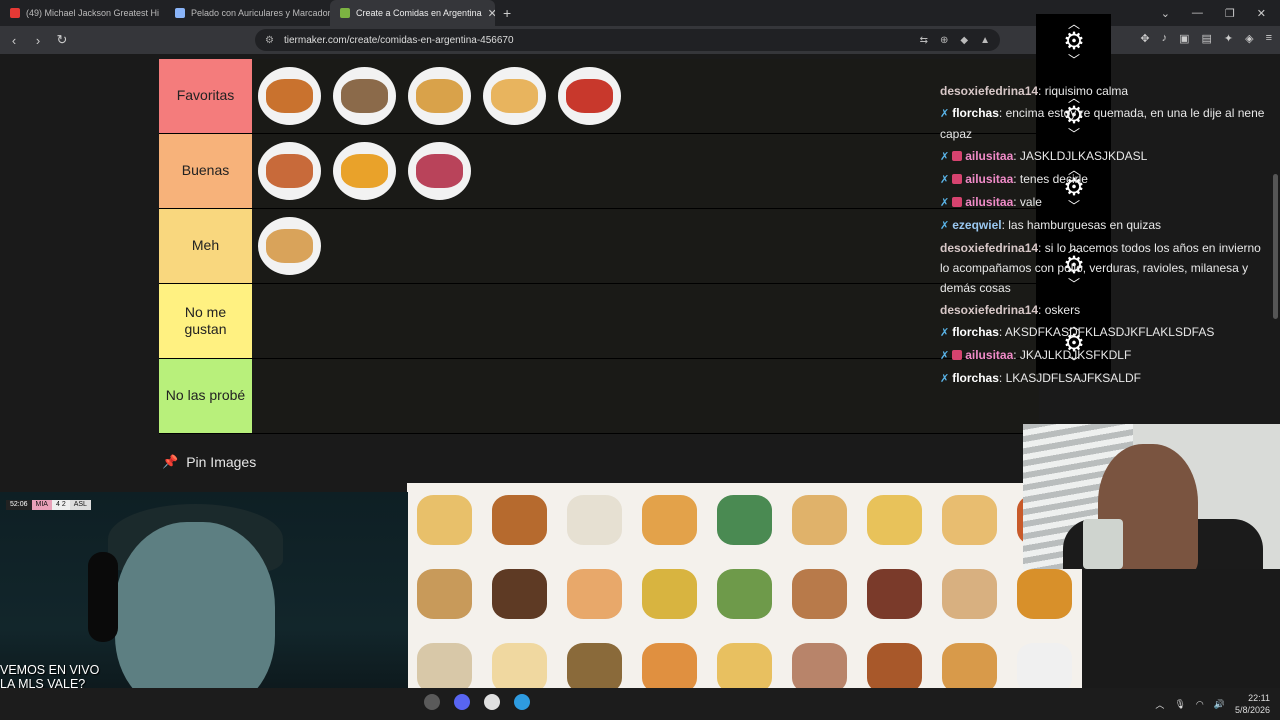 The width and height of the screenshot is (1280, 720). What do you see at coordinates (14, 40) in the screenshot?
I see `back-icon: ‹` at bounding box center [14, 40].